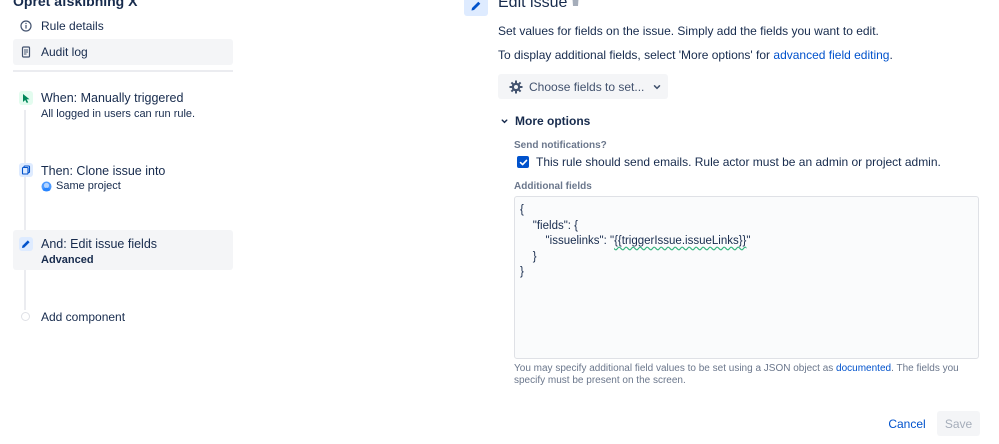 This screenshot has height=444, width=999. What do you see at coordinates (567, 241) in the screenshot?
I see `code-text: "issuelinks": "` at bounding box center [567, 241].